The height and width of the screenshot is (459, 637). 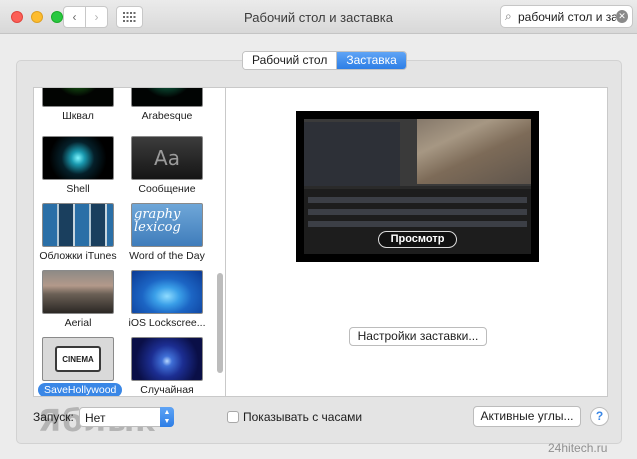 I want to click on search-field: ⌕ ✕, so click(x=566, y=16).